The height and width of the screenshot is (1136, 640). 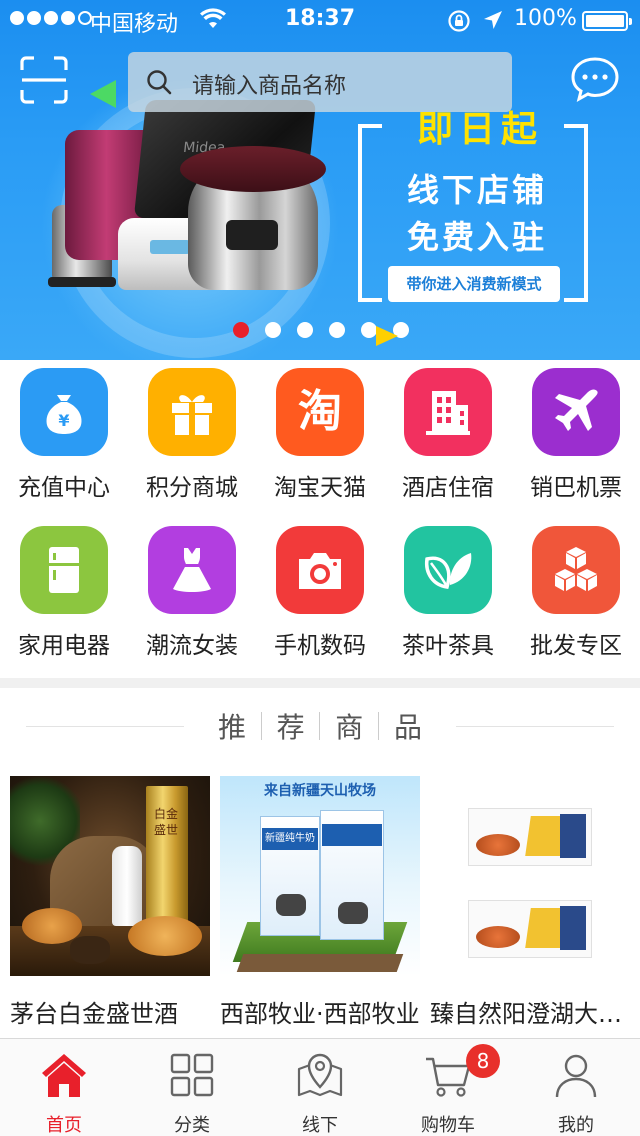 I want to click on scan-icon, so click(x=44, y=80).